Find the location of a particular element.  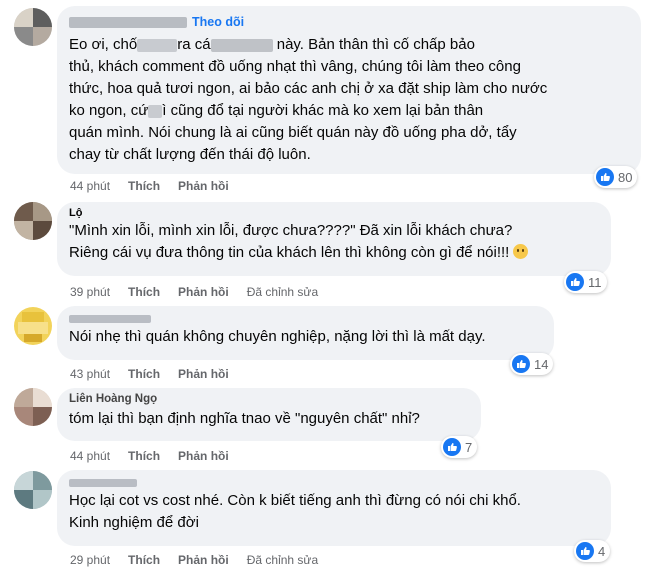

author-name-text: Lộ is located at coordinates (76, 213).